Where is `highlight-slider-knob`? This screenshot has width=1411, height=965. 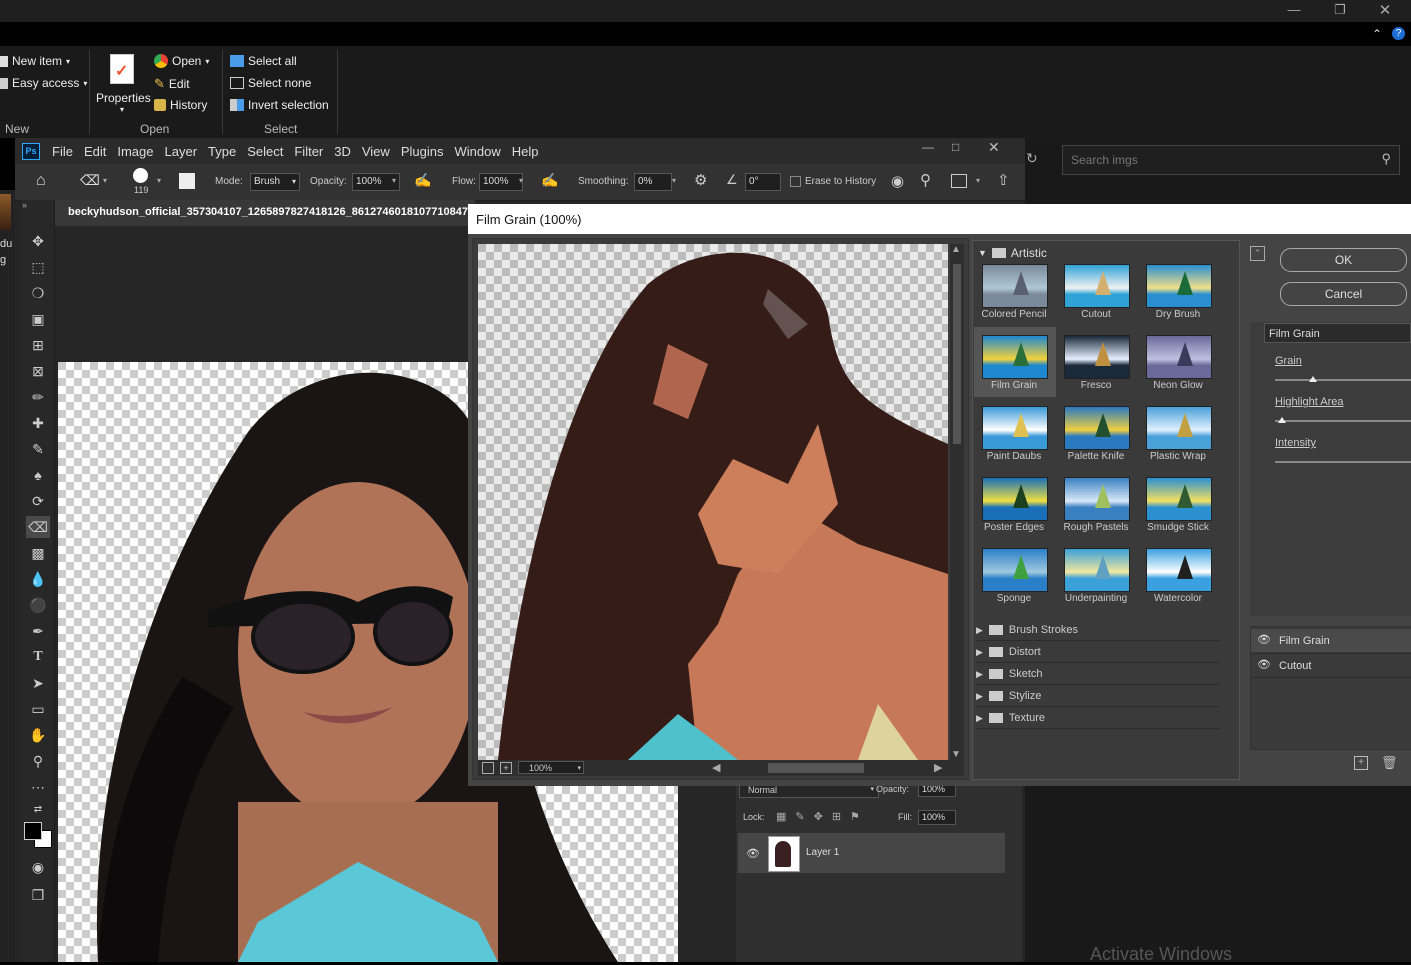 highlight-slider-knob is located at coordinates (1281, 420).